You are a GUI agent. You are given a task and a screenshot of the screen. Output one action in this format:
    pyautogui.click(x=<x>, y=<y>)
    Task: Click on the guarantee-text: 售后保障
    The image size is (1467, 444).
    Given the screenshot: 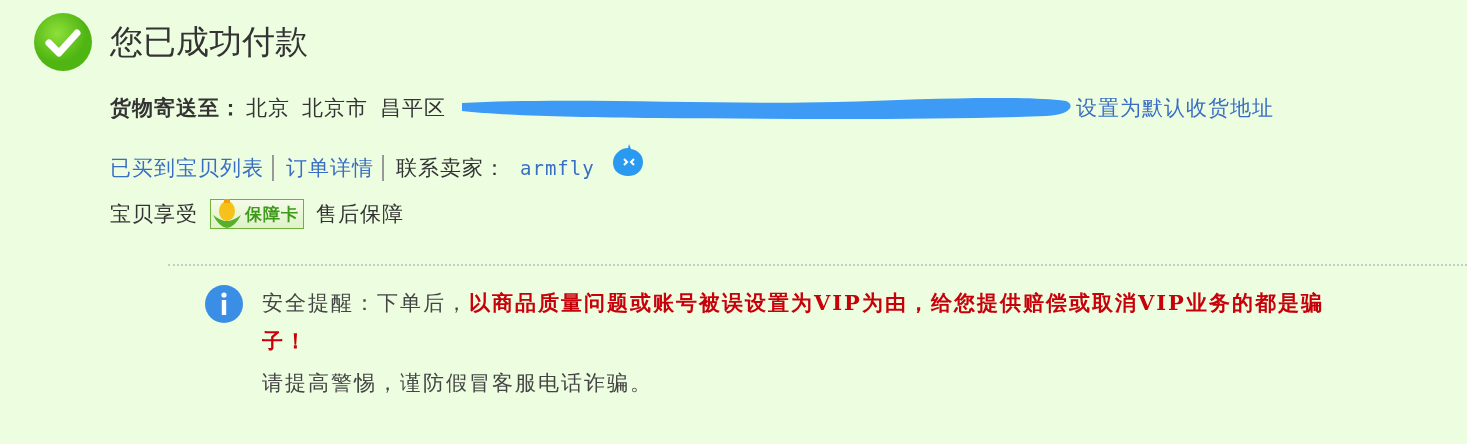 What is the action you would take?
    pyautogui.click(x=360, y=214)
    